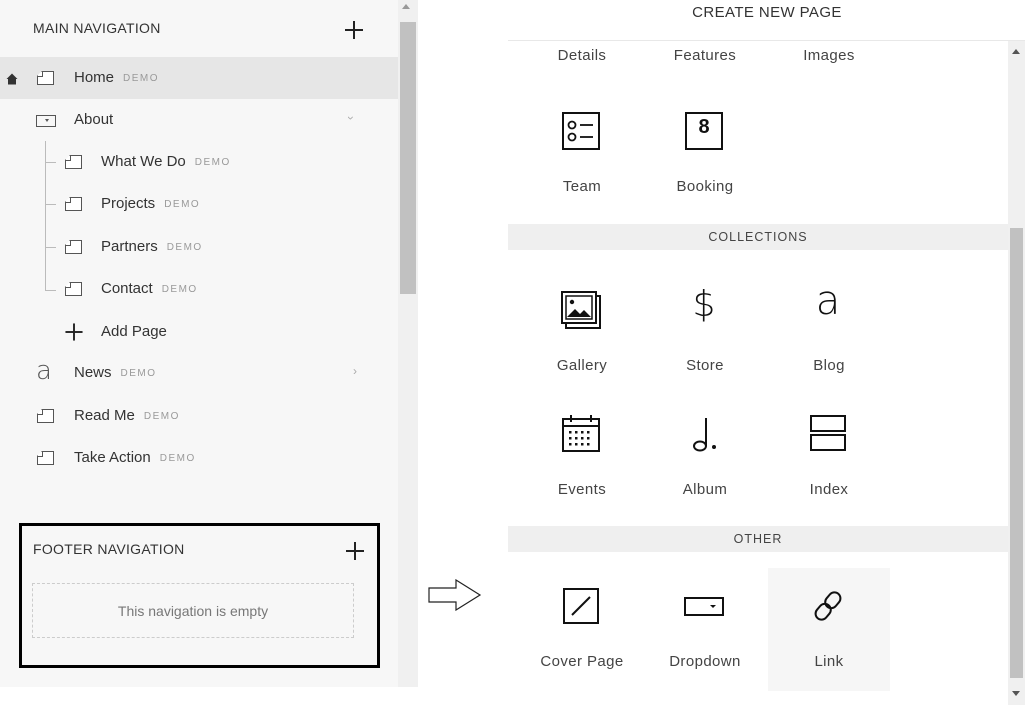 This screenshot has width=1025, height=720. Describe the element at coordinates (829, 489) in the screenshot. I see `tile-label: Index` at that location.